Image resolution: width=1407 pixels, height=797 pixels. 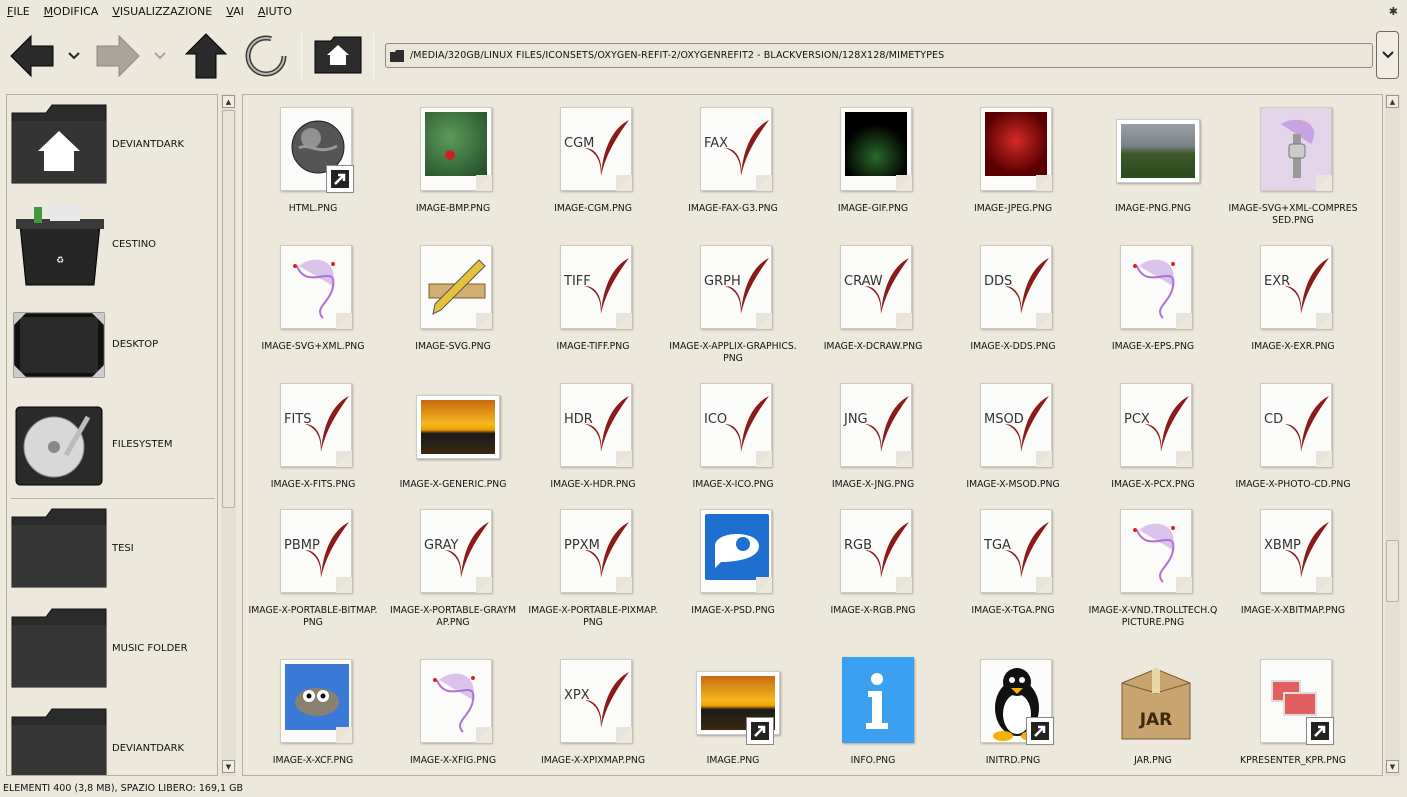 What do you see at coordinates (1153, 169) in the screenshot?
I see `file-item: IMAGE-PNG.PNG` at bounding box center [1153, 169].